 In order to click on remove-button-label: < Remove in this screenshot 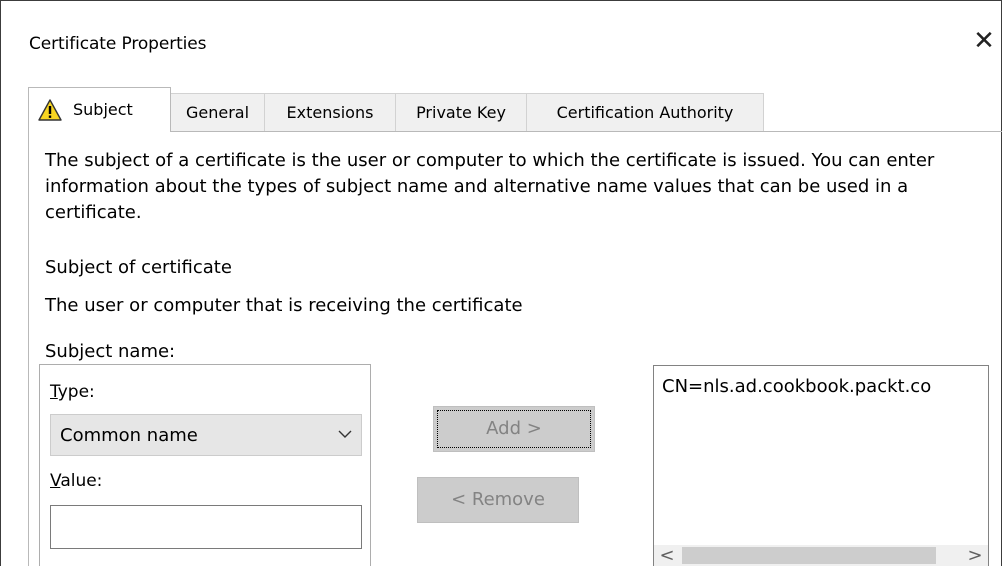, I will do `click(498, 499)`.